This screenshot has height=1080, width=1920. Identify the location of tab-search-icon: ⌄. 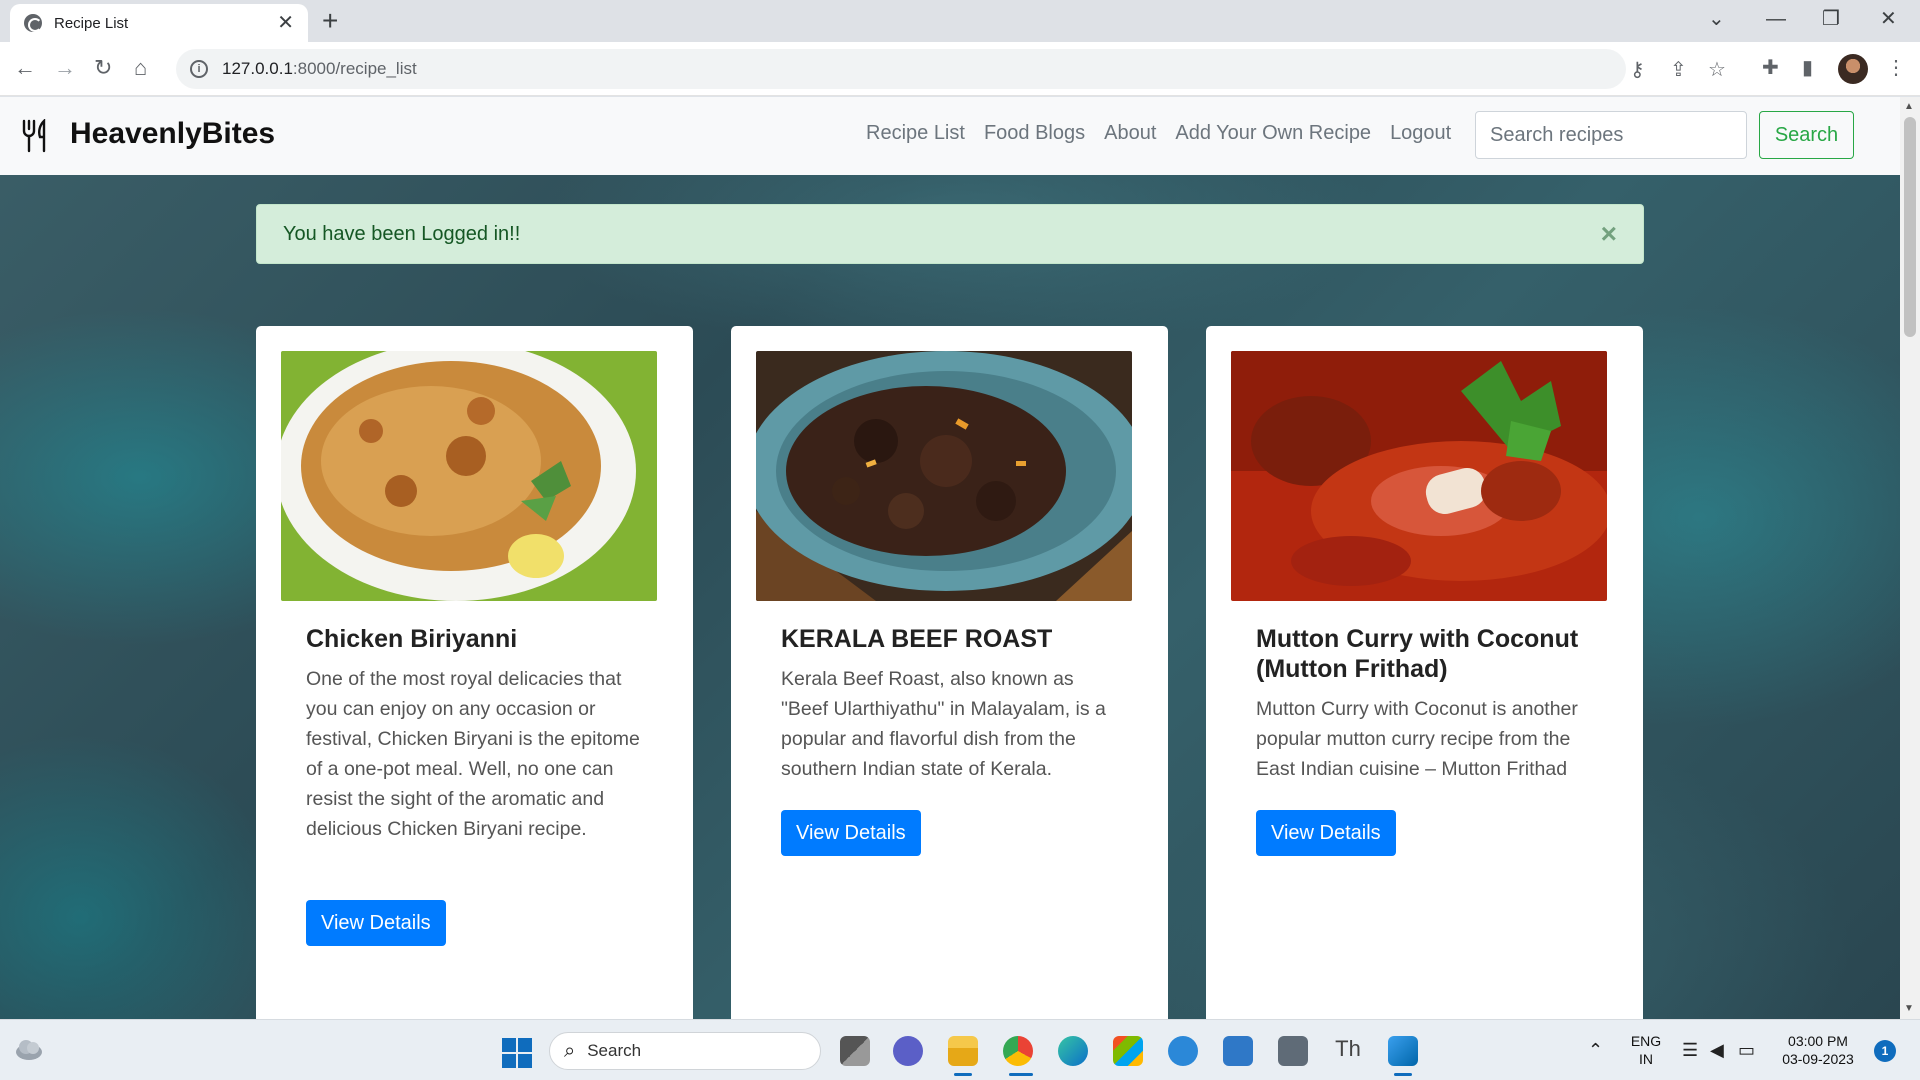
(1716, 19).